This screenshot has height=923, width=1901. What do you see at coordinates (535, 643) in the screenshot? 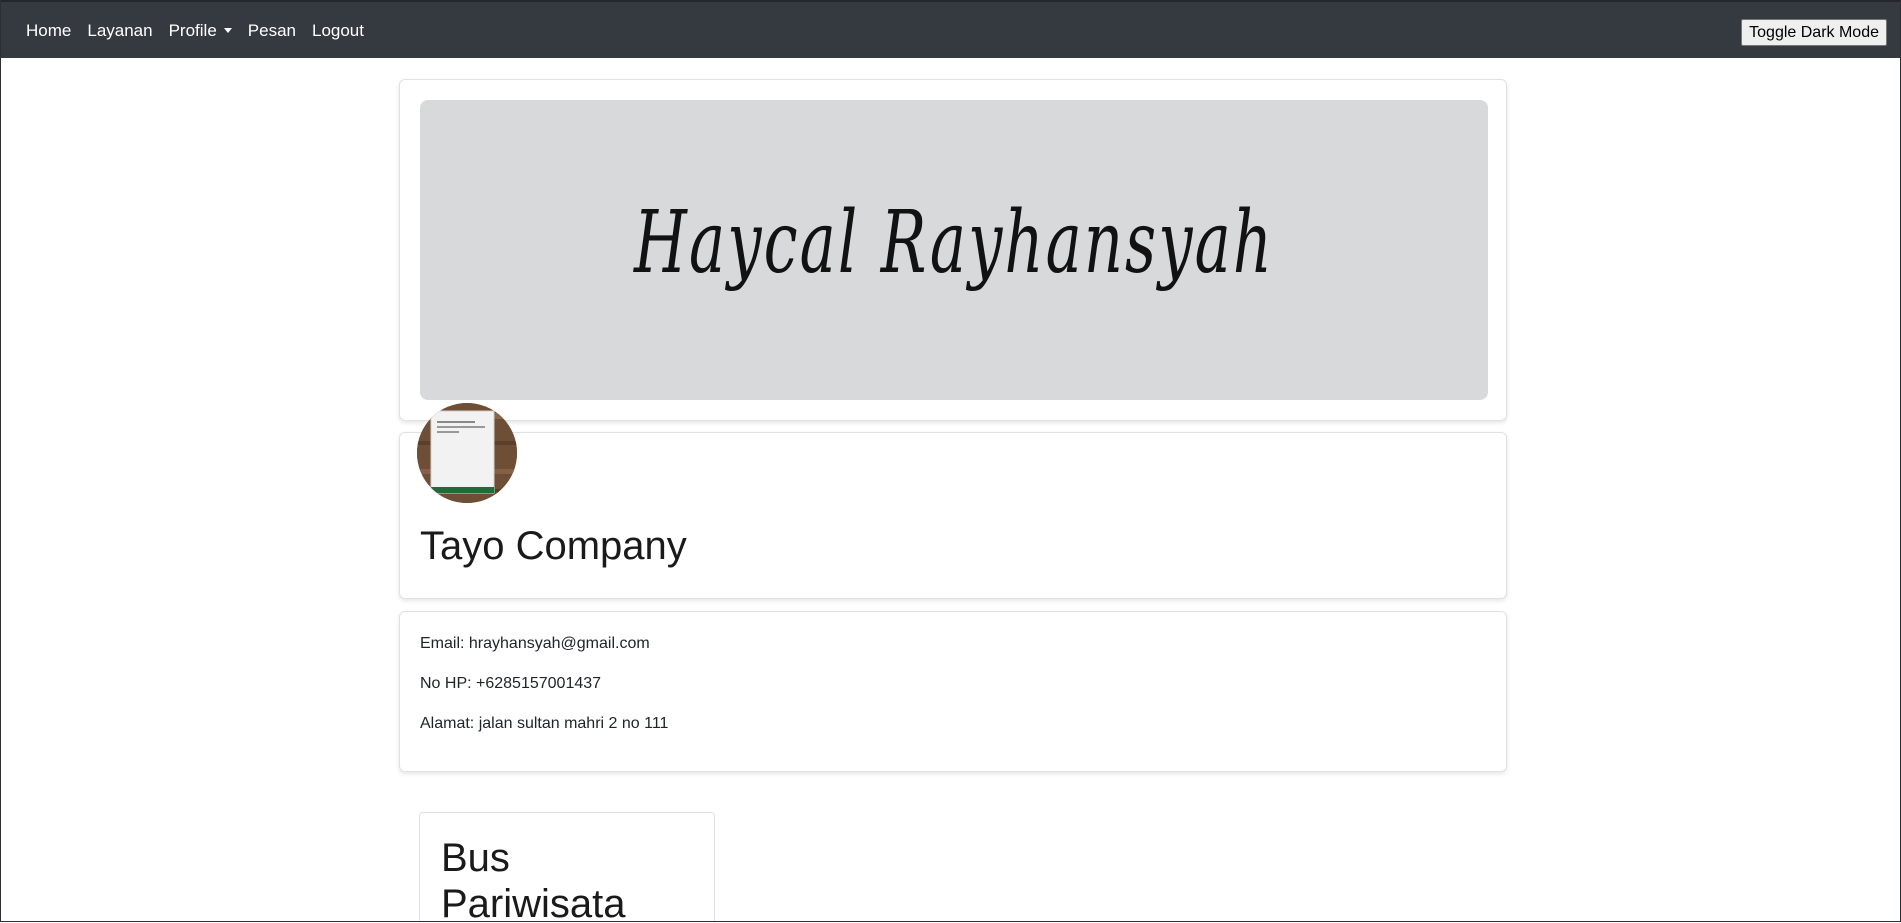
I see `email-text: Email: hrayhansyah@gmail.com` at bounding box center [535, 643].